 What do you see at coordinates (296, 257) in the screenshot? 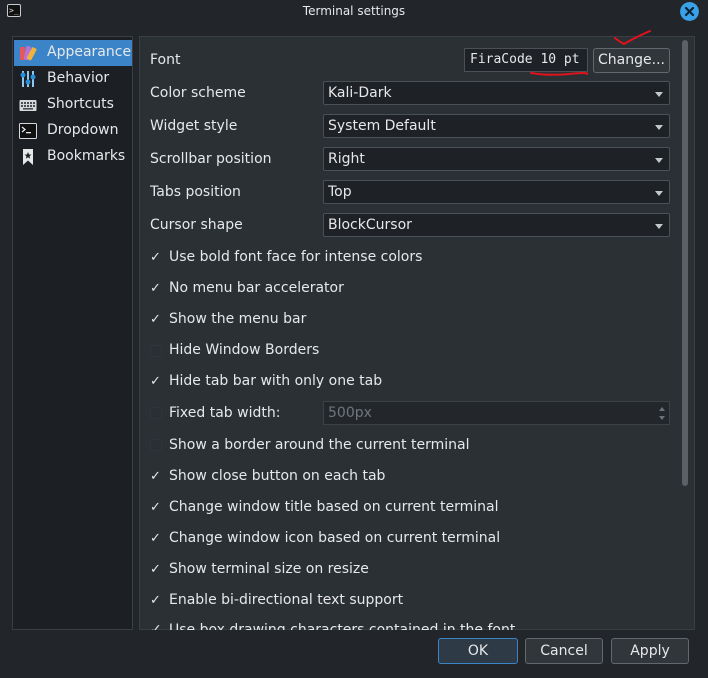
I see `checkbox-label: Use bold font face for intense colors` at bounding box center [296, 257].